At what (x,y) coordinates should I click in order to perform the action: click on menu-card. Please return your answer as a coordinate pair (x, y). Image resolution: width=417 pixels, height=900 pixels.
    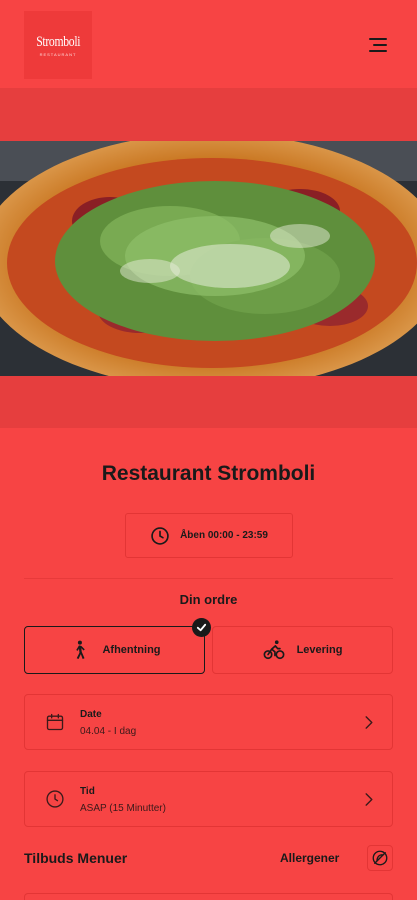
    Looking at the image, I should click on (208, 896).